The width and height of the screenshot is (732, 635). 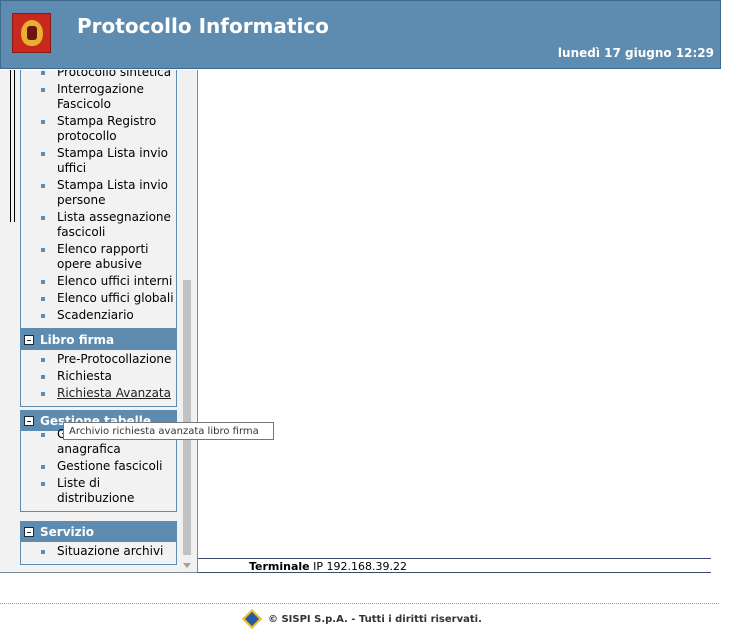 I want to click on eagle-icon, so click(x=31, y=33).